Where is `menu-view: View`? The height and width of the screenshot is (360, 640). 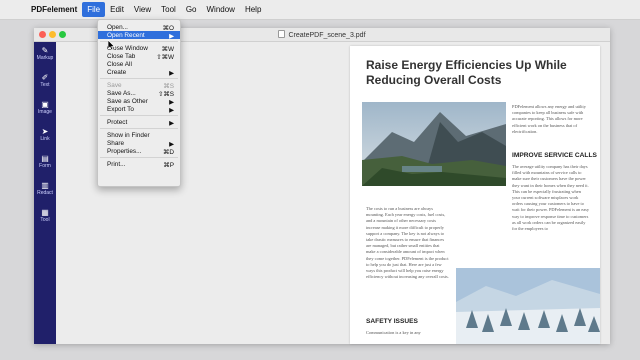
menu-view: View is located at coordinates (142, 9).